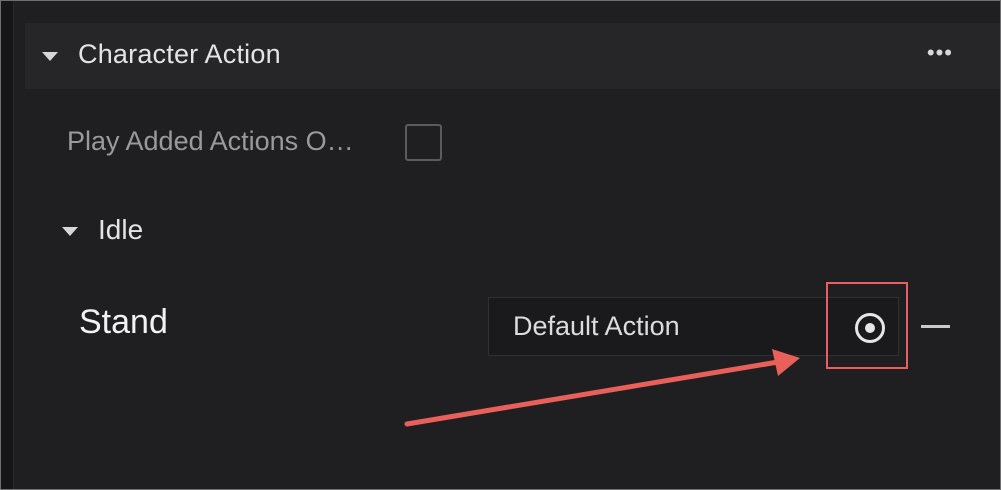 The image size is (1001, 490). I want to click on play-added-actions-checkbox, so click(423, 142).